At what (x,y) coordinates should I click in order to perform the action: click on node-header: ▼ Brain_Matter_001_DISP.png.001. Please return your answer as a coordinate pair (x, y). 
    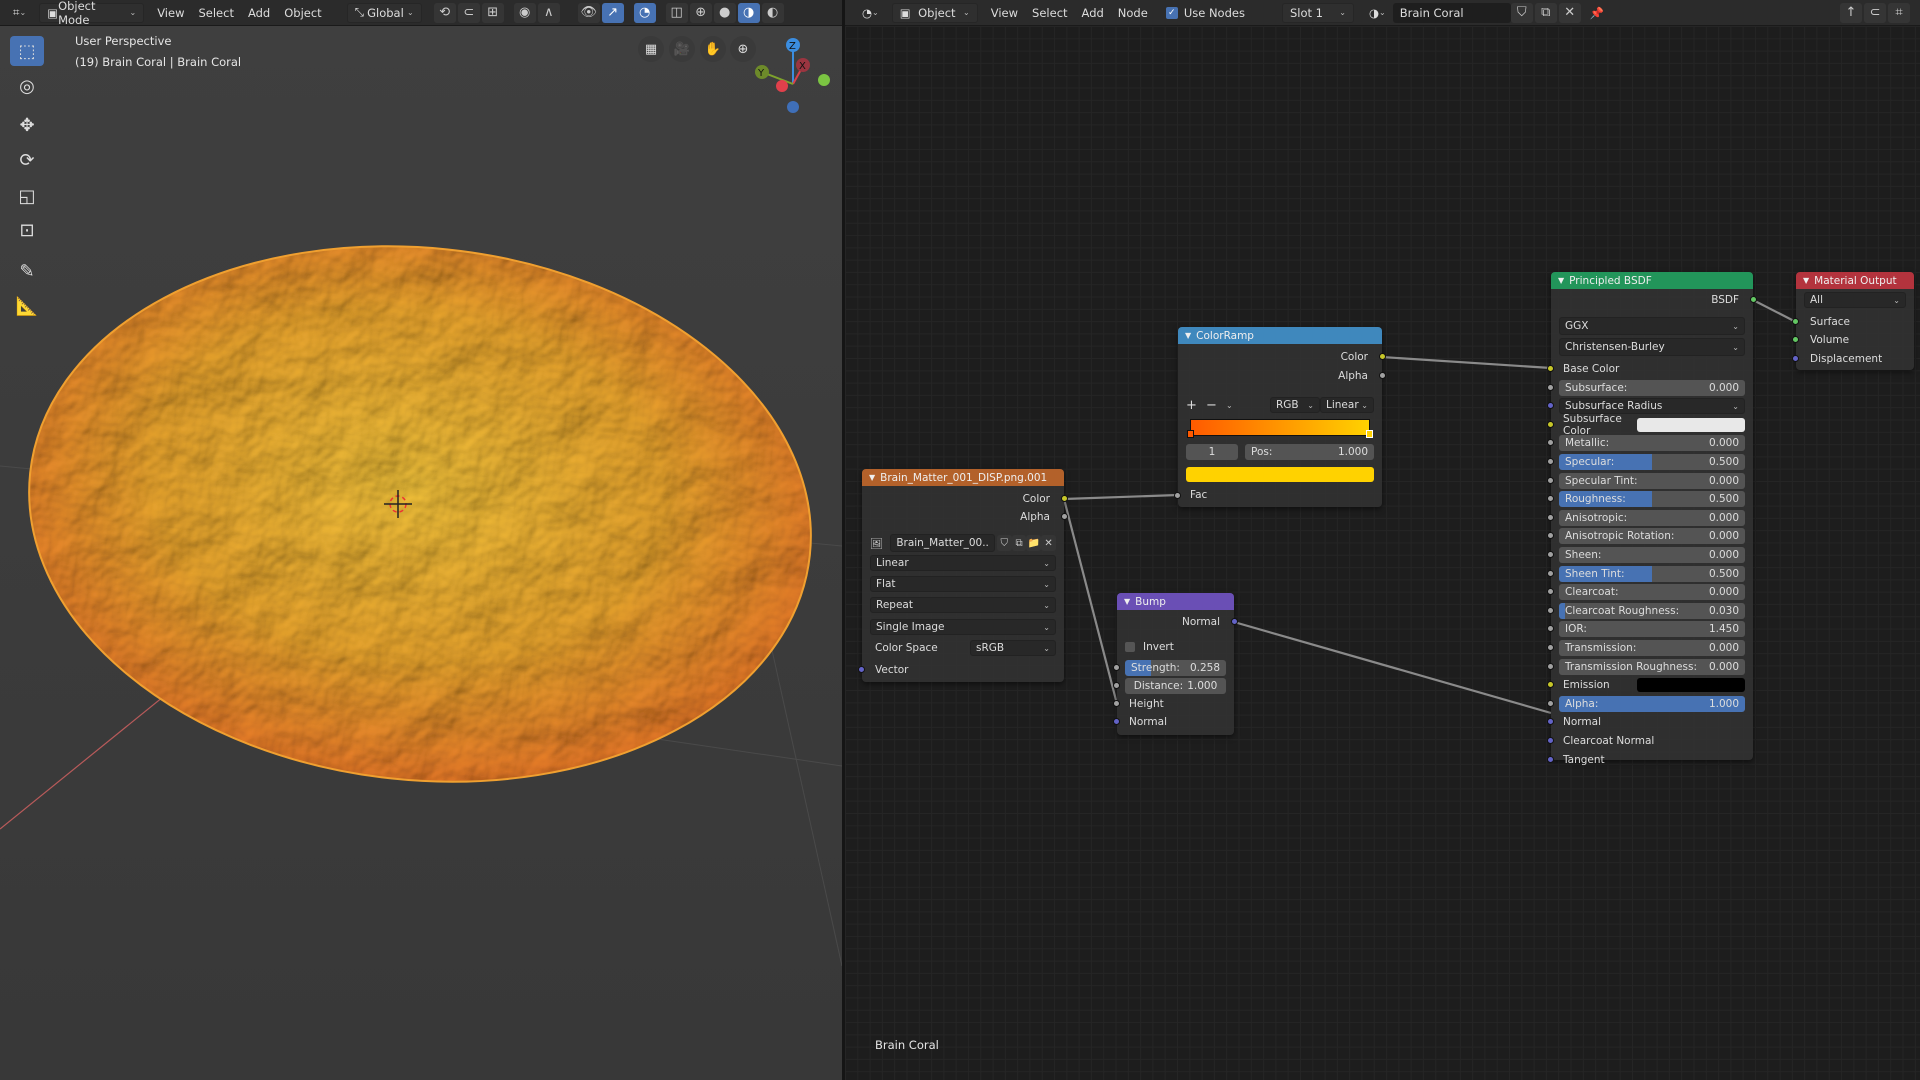
    Looking at the image, I should click on (963, 477).